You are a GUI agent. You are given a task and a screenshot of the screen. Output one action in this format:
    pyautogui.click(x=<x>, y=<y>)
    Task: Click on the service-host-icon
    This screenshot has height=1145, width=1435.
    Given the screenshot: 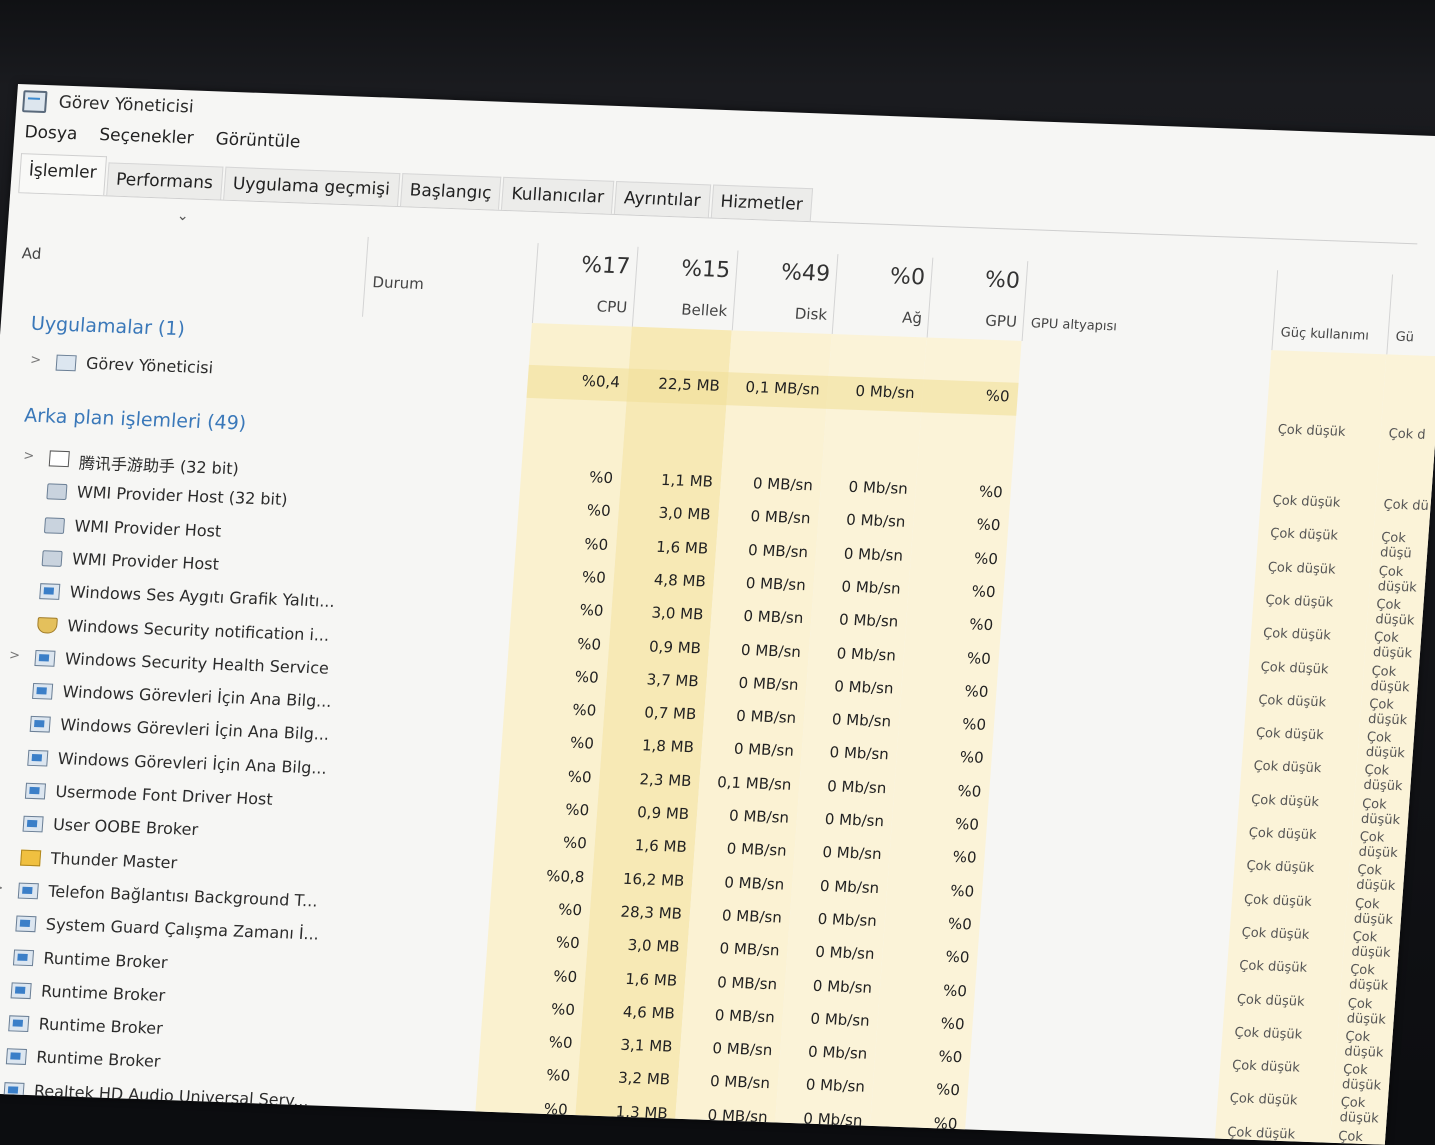 What is the action you would take?
    pyautogui.click(x=52, y=558)
    